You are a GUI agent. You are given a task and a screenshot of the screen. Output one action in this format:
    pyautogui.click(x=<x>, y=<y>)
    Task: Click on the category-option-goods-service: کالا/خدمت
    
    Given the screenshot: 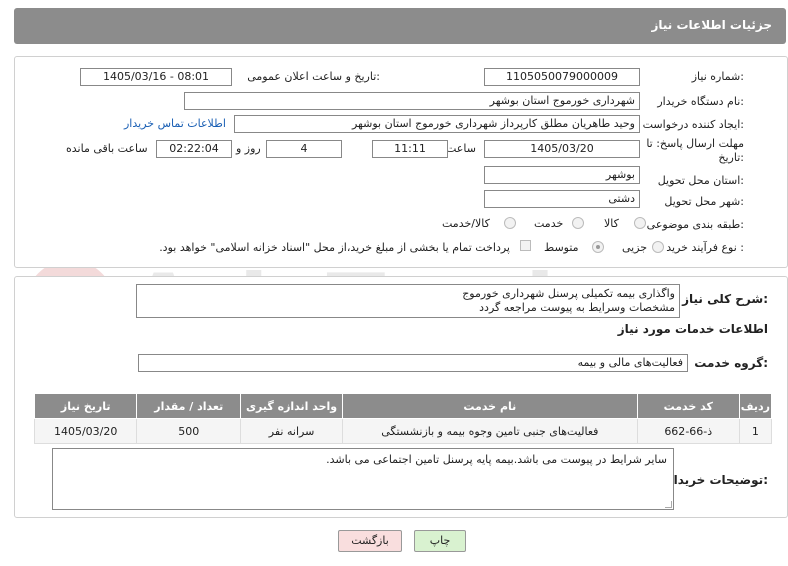 What is the action you would take?
    pyautogui.click(x=466, y=223)
    